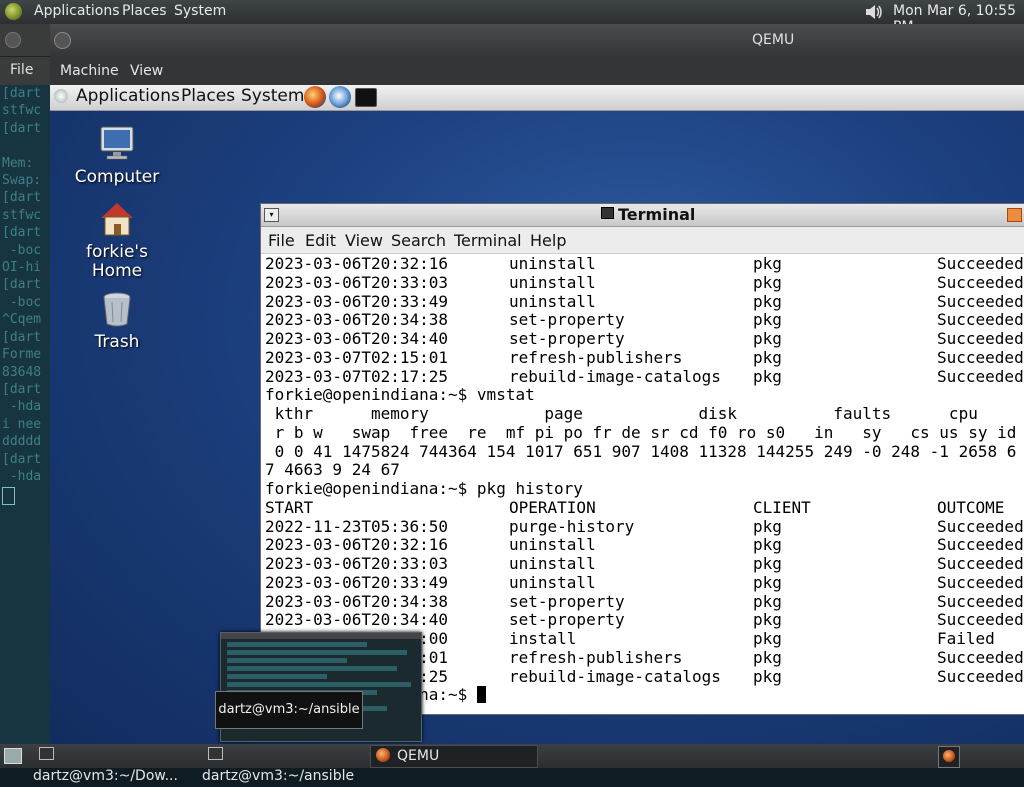 Image resolution: width=1024 pixels, height=787 pixels. I want to click on history-start-cell: 2022-11-23T05:36:50, so click(357, 526).